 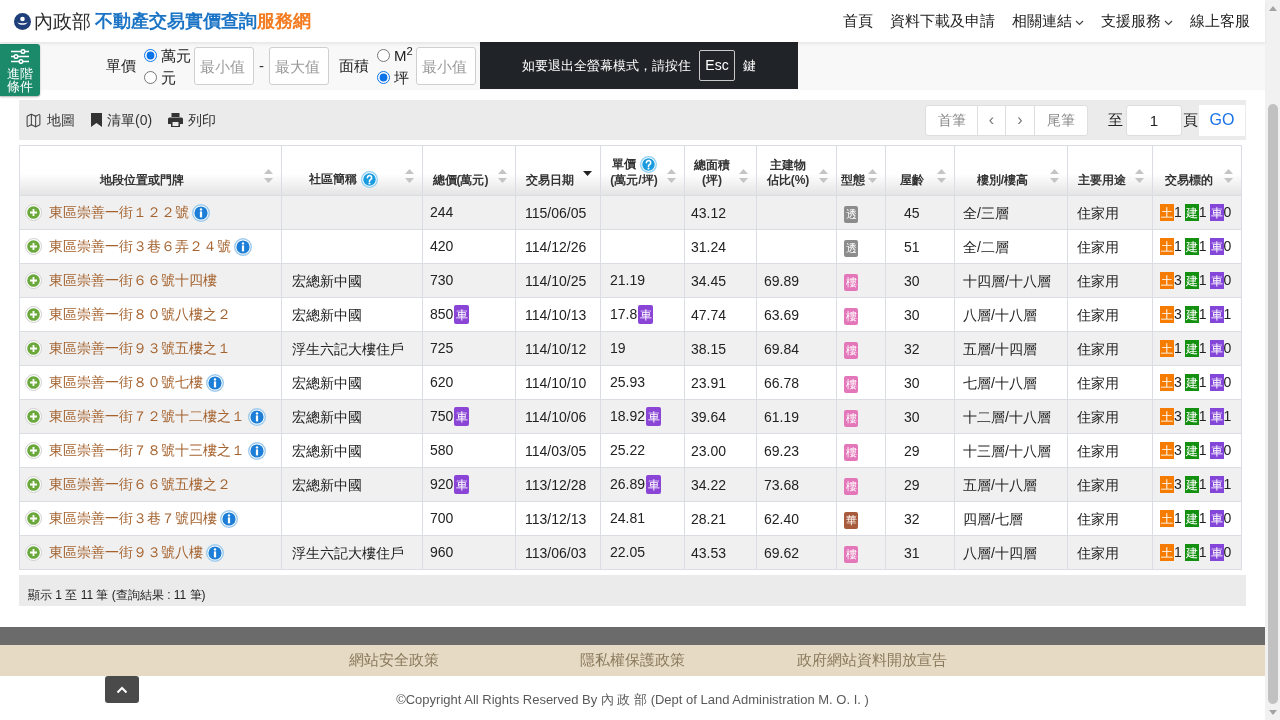 I want to click on page-number-field: 1, so click(x=1154, y=120).